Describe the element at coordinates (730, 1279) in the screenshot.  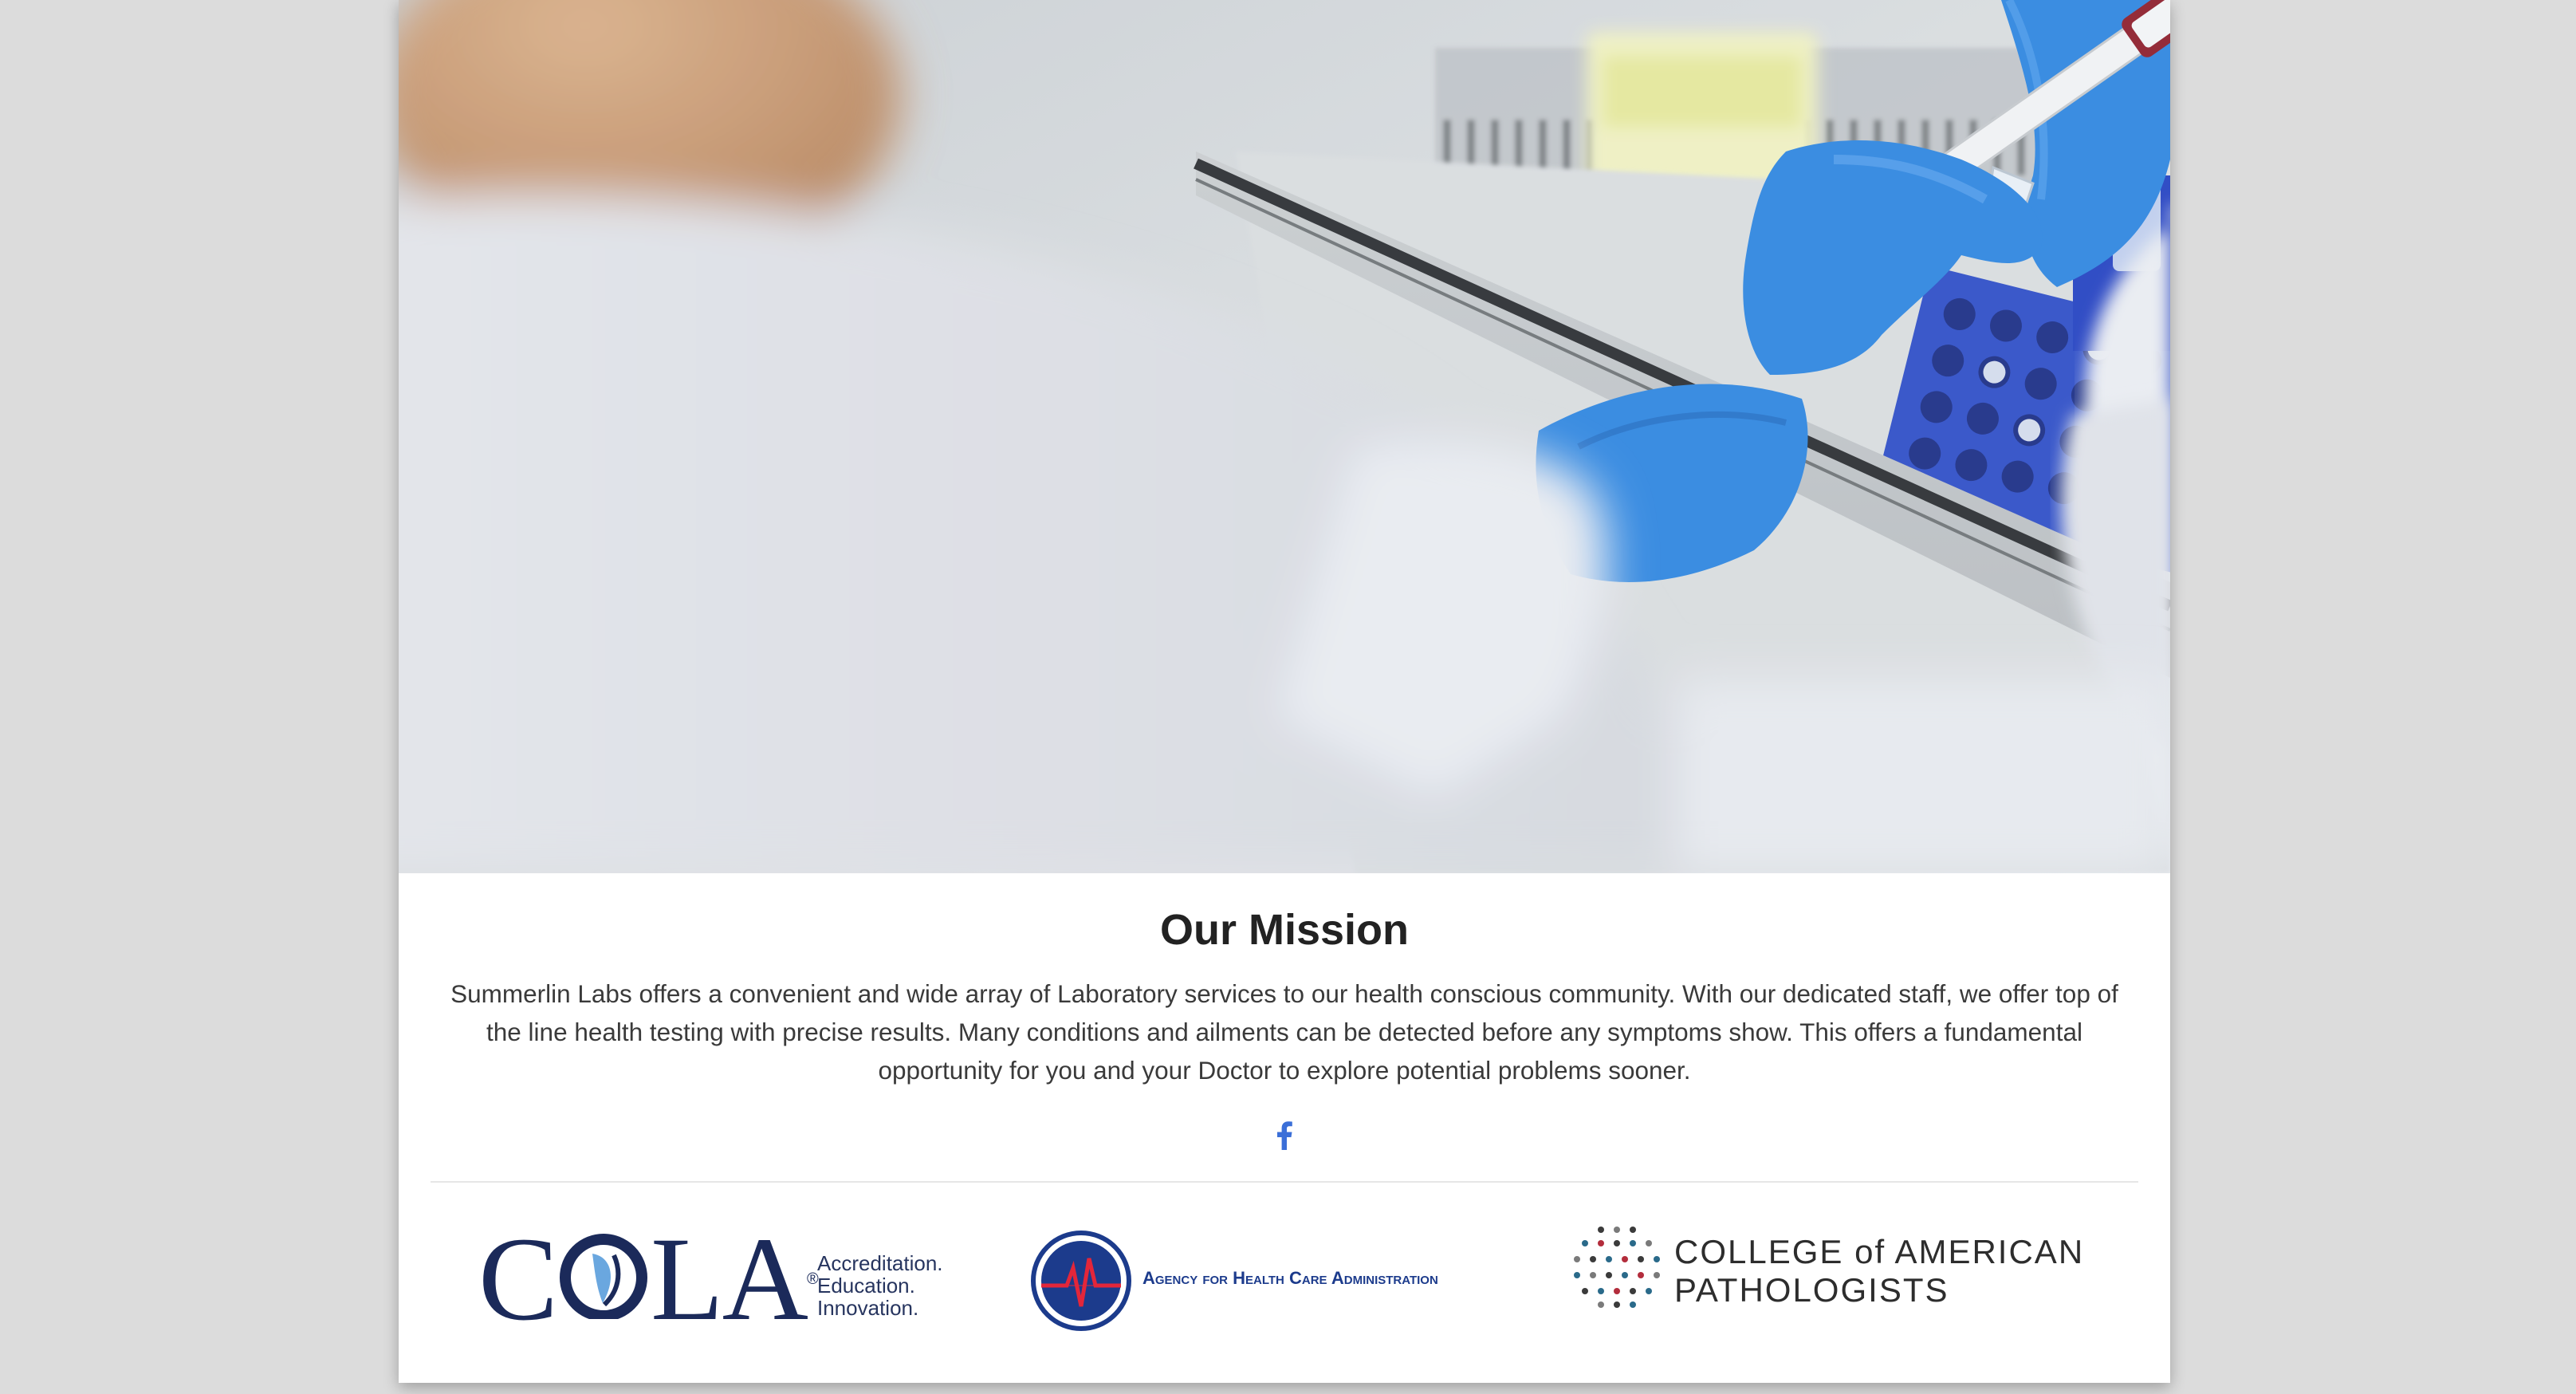
I see `cola-letters-la: LA` at that location.